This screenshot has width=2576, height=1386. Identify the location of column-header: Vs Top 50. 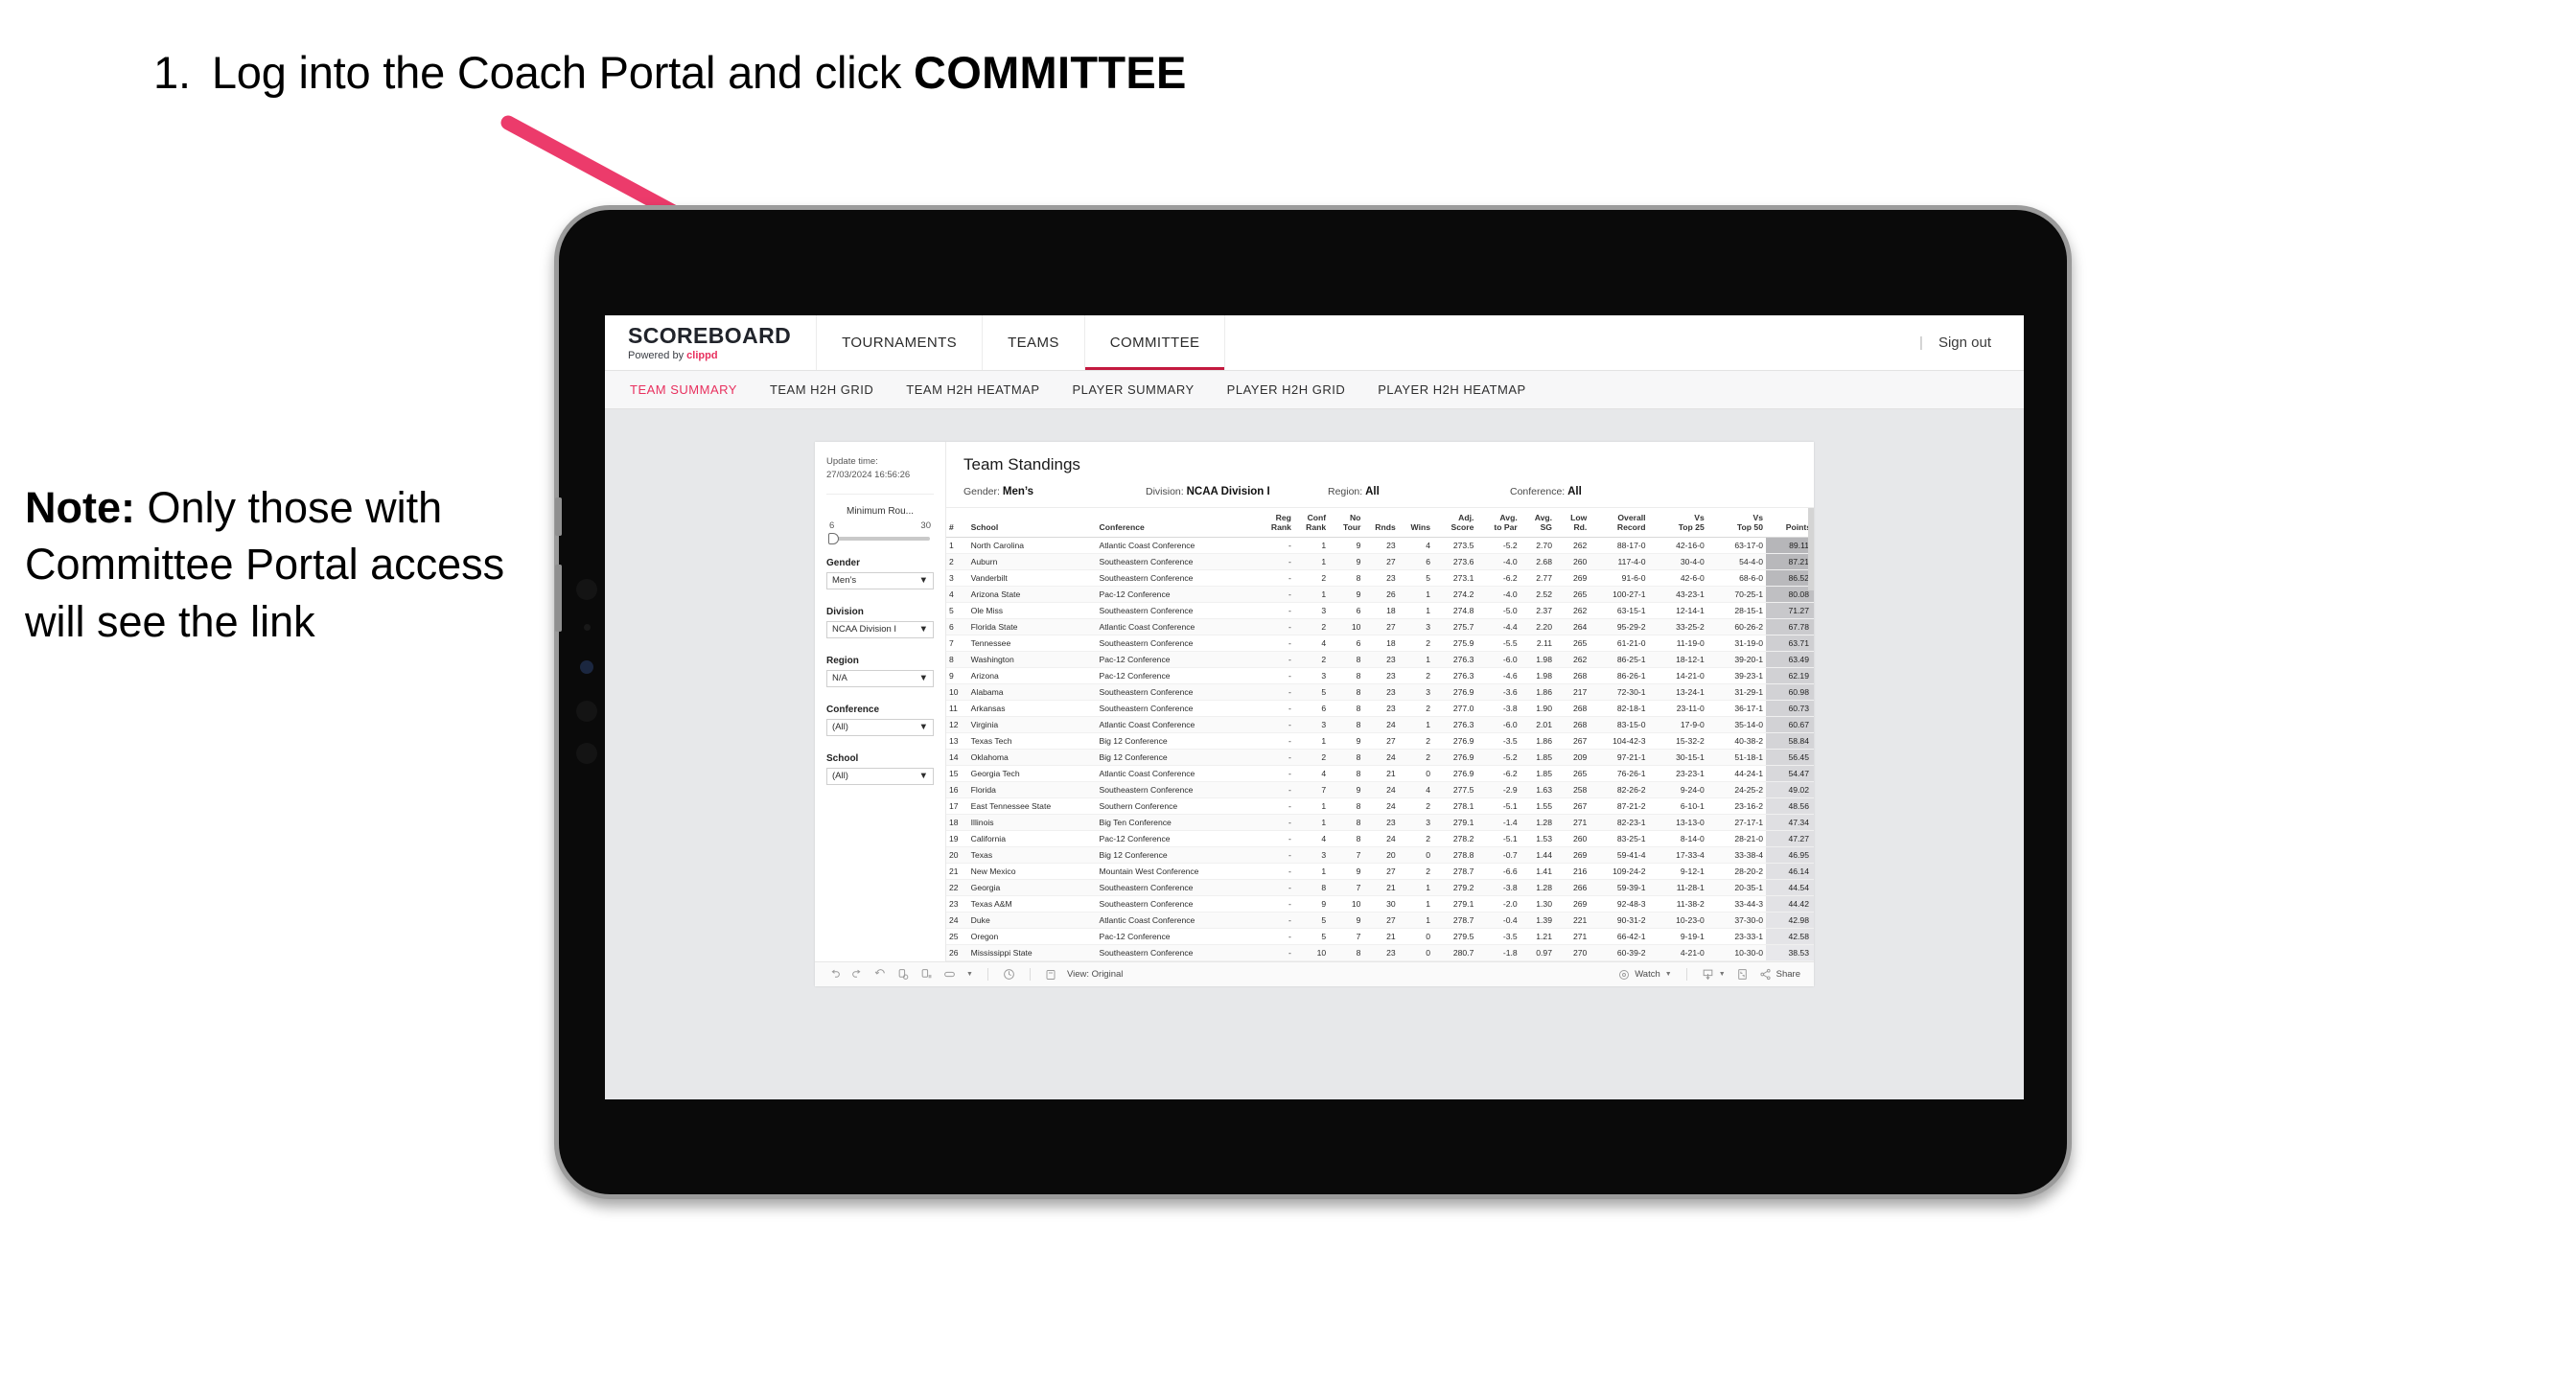
(1736, 523).